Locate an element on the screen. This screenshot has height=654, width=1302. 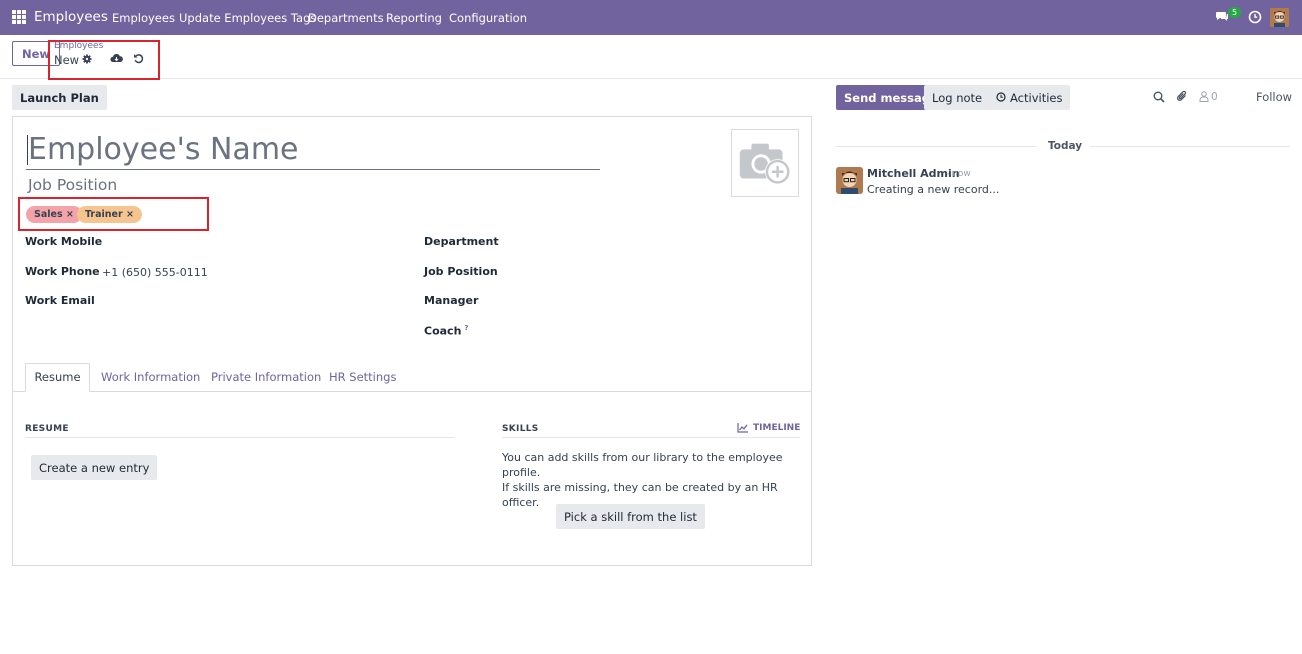
camera-add-icon is located at coordinates (765, 164).